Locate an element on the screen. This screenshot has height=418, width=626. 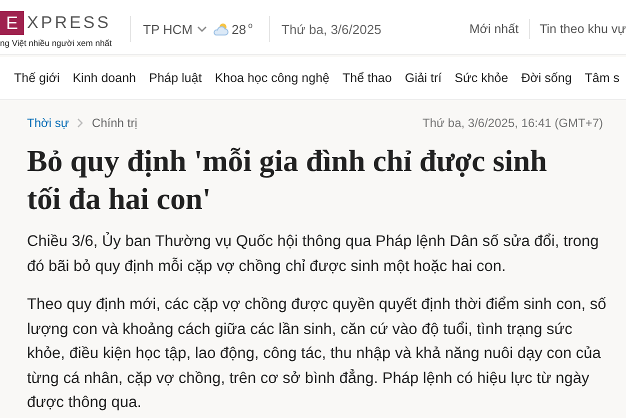
nav-item: Thế giới is located at coordinates (37, 78).